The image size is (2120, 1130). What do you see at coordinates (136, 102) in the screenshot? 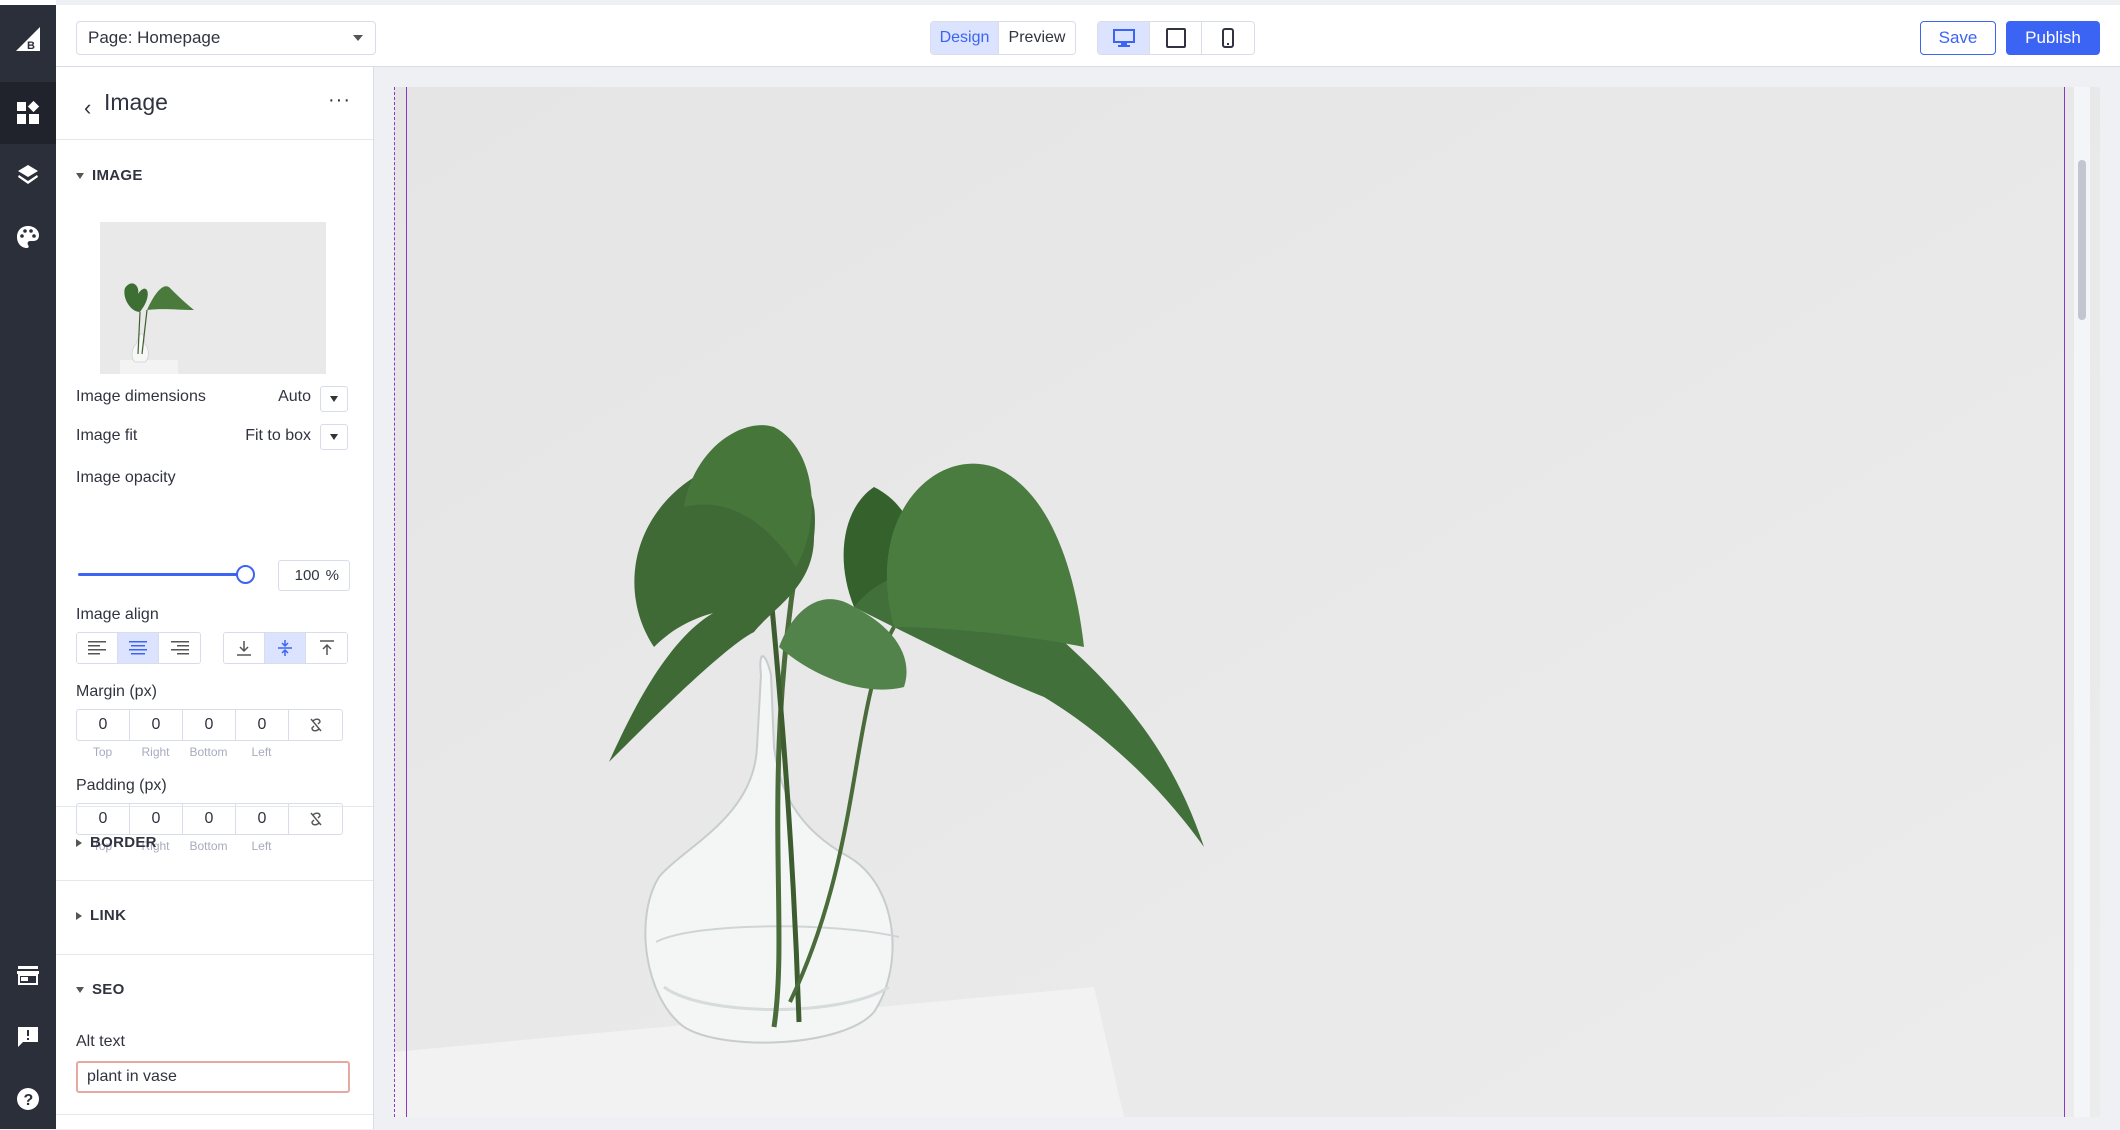
I see `panel-title: Image` at bounding box center [136, 102].